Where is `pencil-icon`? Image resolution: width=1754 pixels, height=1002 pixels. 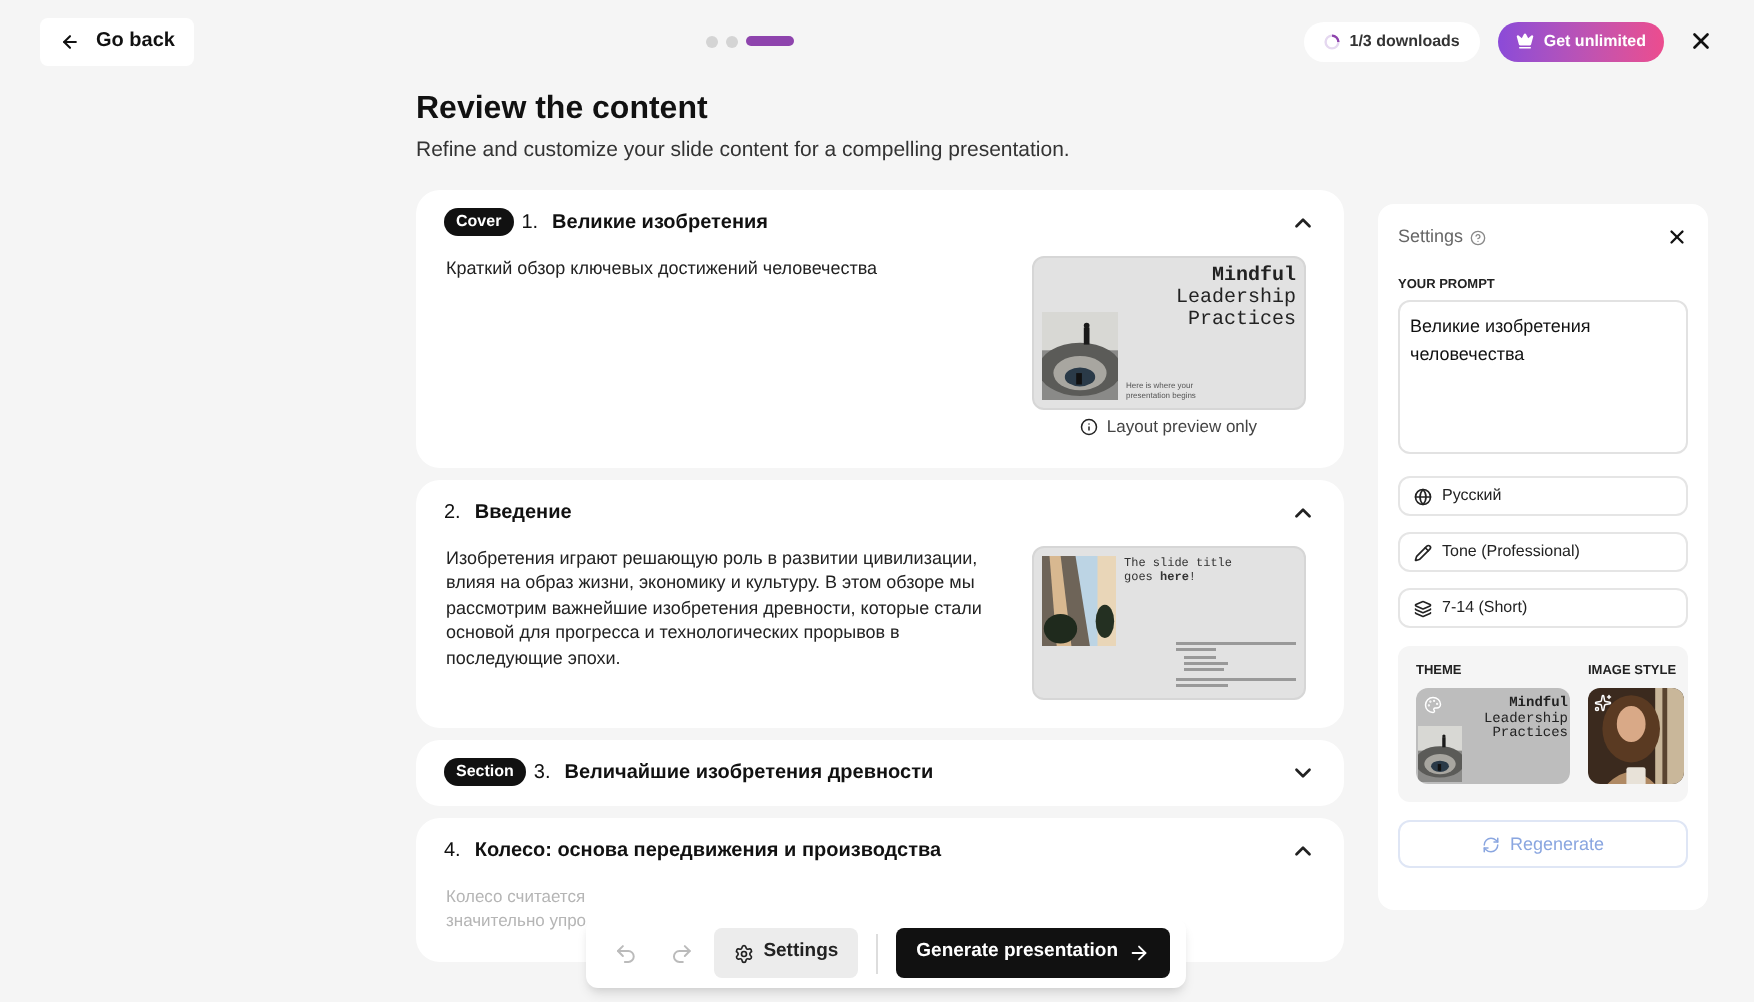
pencil-icon is located at coordinates (1423, 552).